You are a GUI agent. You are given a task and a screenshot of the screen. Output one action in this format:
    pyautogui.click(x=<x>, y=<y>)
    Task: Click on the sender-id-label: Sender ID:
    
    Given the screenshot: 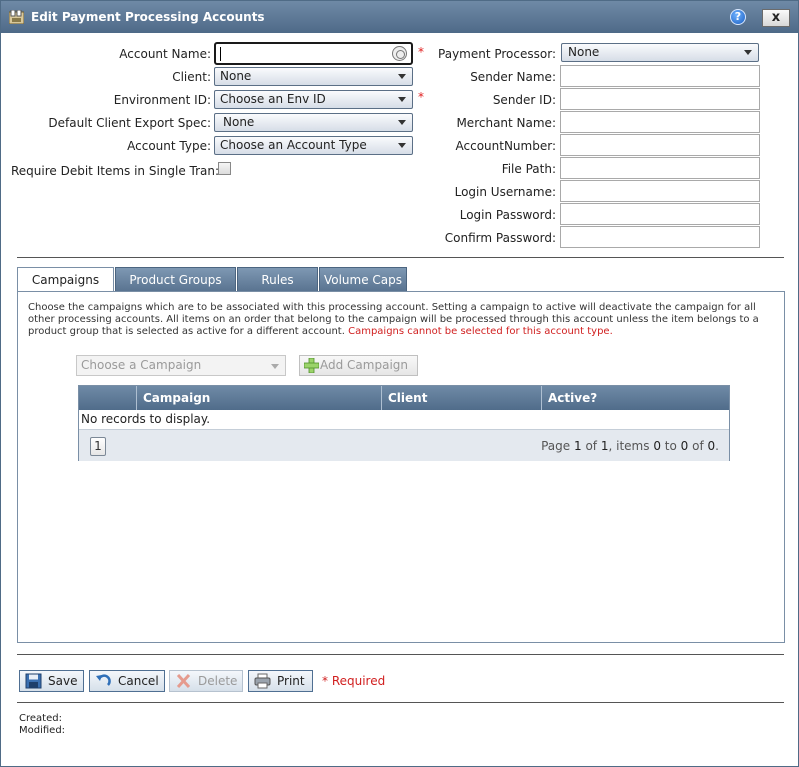 What is the action you would take?
    pyautogui.click(x=524, y=100)
    